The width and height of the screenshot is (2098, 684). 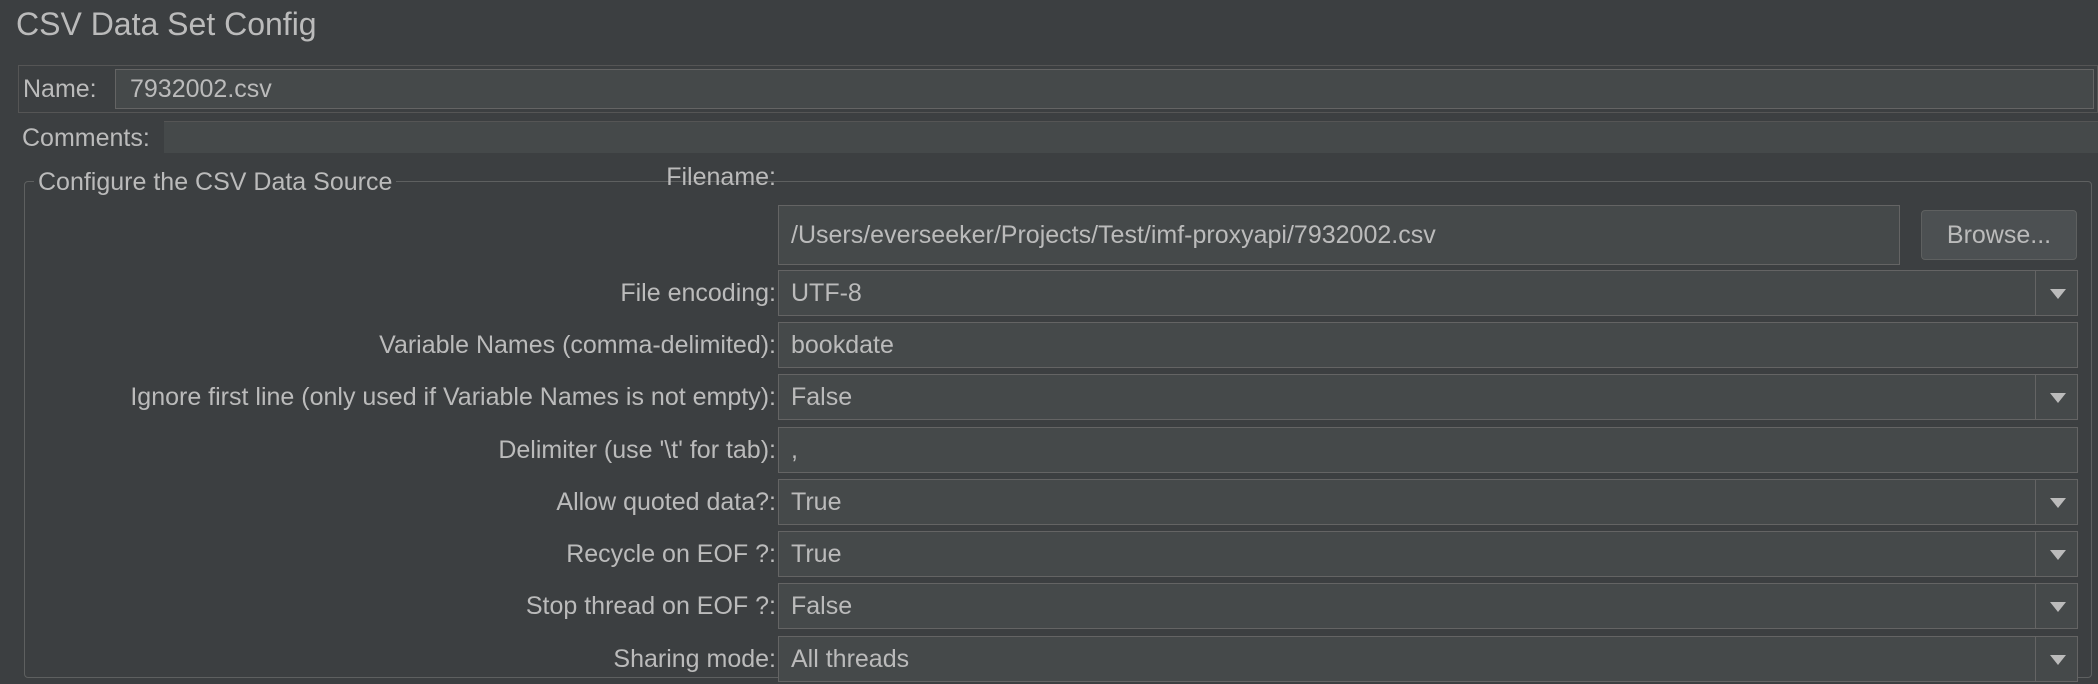 I want to click on ignore-first-line-value: False, so click(x=822, y=397).